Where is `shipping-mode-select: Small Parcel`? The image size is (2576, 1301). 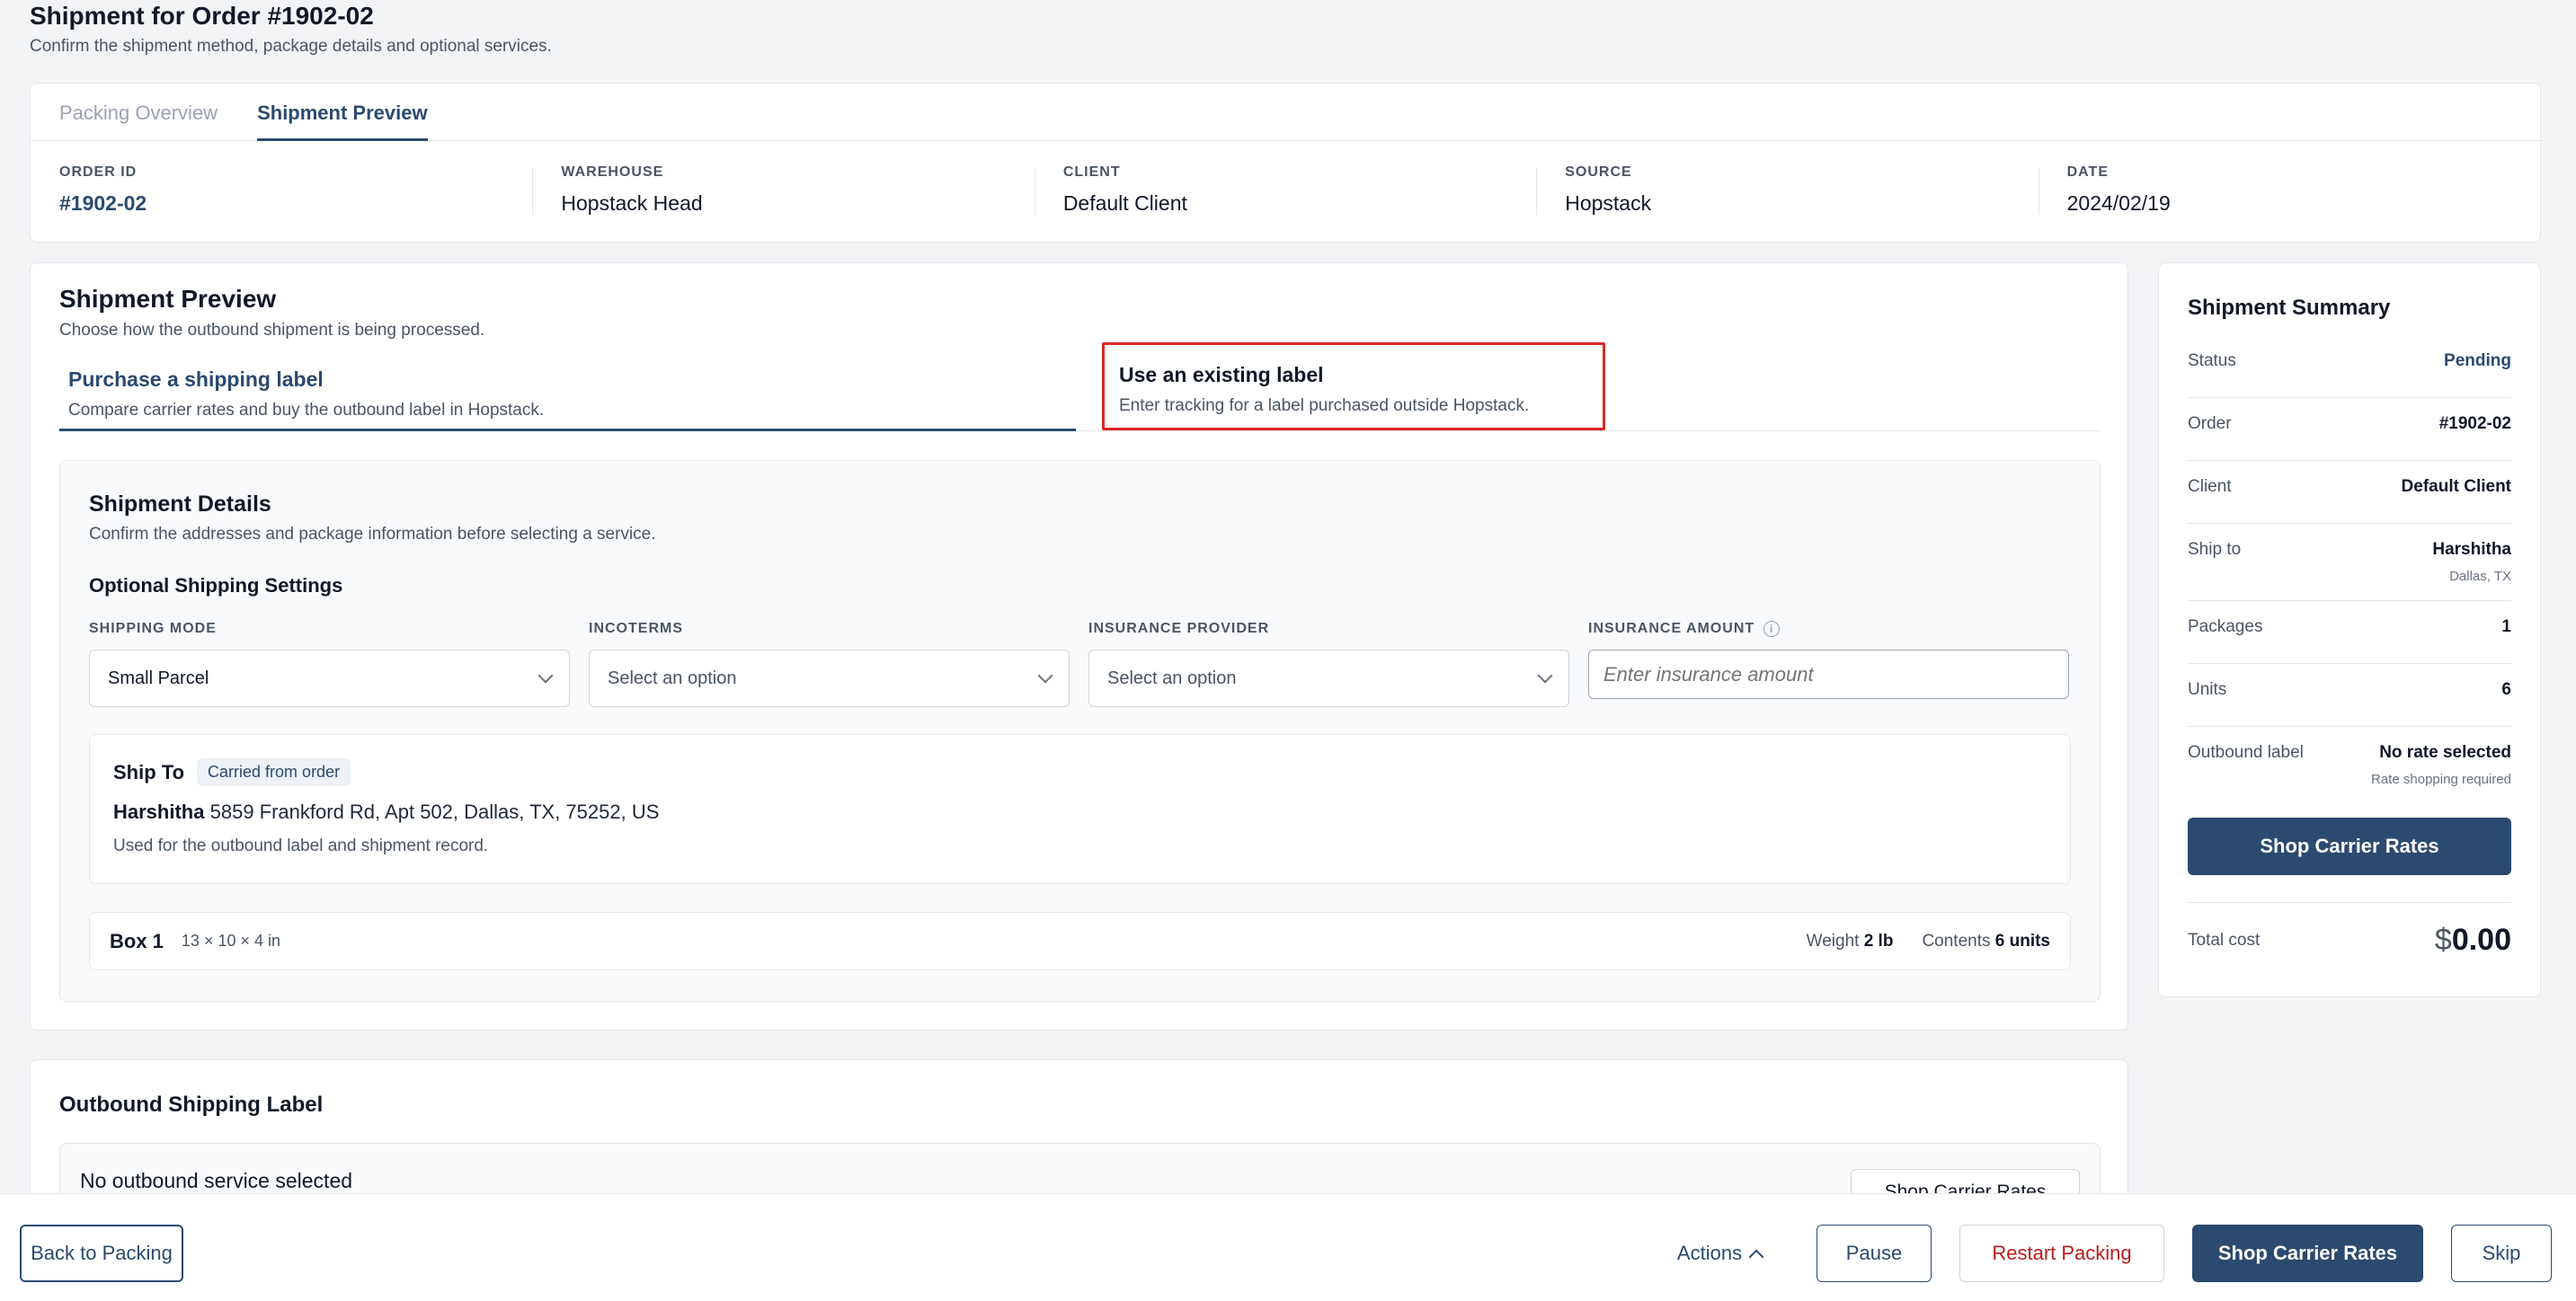 shipping-mode-select: Small Parcel is located at coordinates (329, 678).